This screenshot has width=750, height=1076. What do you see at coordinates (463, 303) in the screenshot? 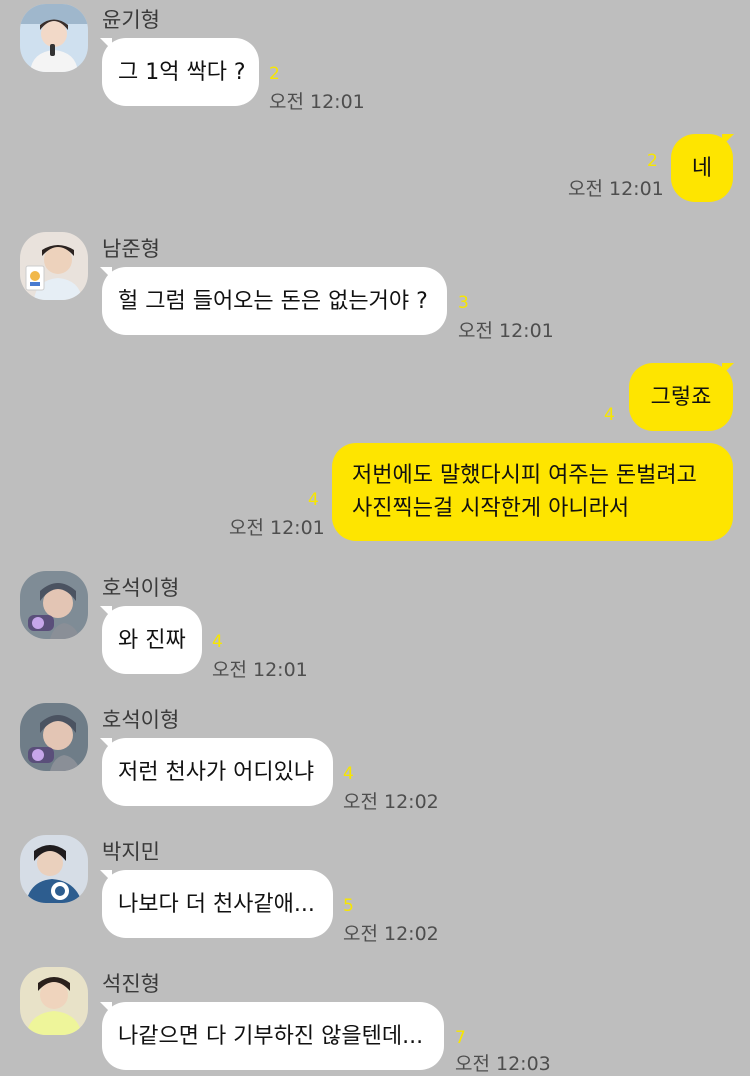
I see `unread-count: 3` at bounding box center [463, 303].